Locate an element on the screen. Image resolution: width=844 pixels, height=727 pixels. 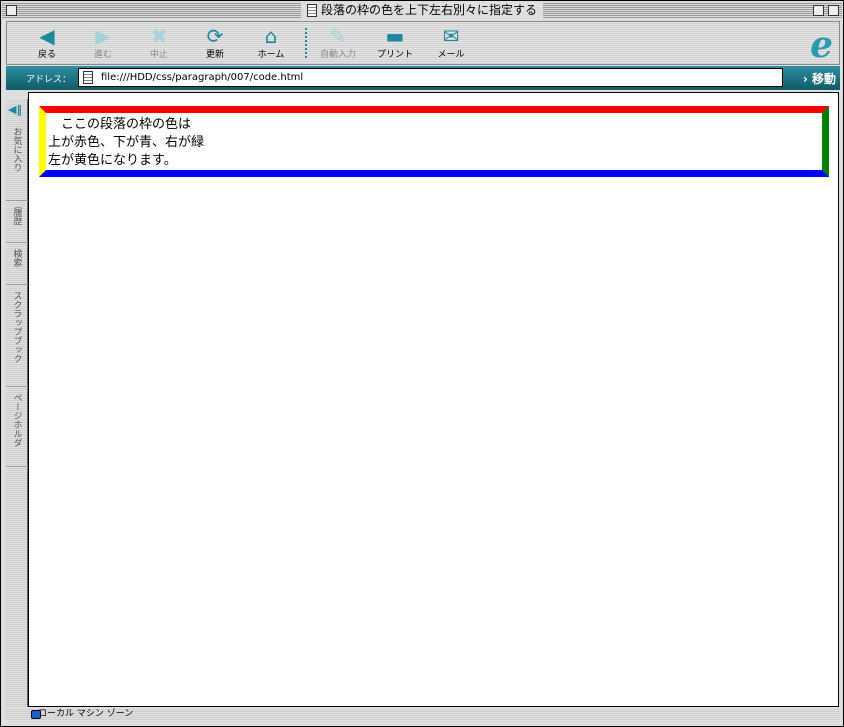
collapse-box is located at coordinates (833, 10).